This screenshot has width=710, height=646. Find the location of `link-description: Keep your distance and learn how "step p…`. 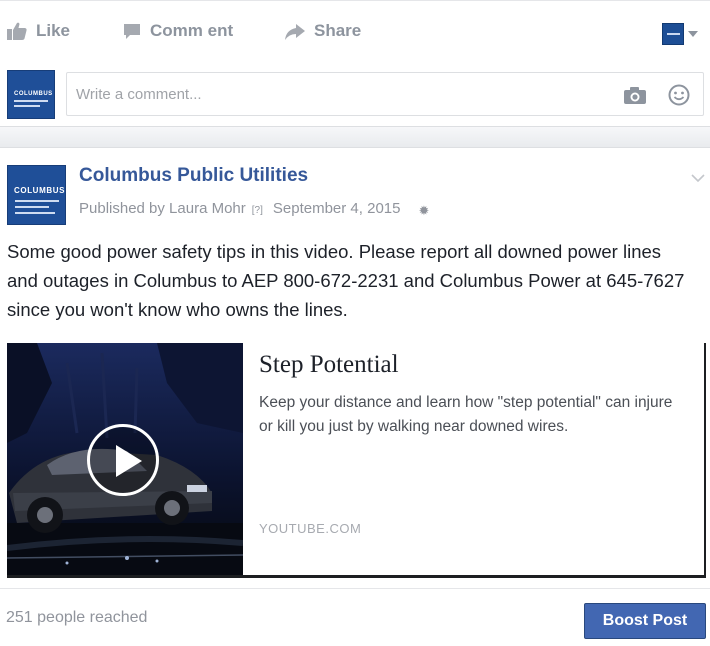

link-description: Keep your distance and learn how "step p… is located at coordinates (466, 414).